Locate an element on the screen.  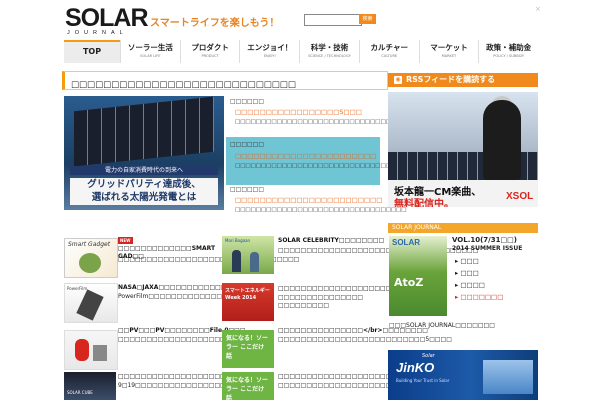
jinko-subtitle: Building Your Trust in Solar is located at coordinates (423, 380).